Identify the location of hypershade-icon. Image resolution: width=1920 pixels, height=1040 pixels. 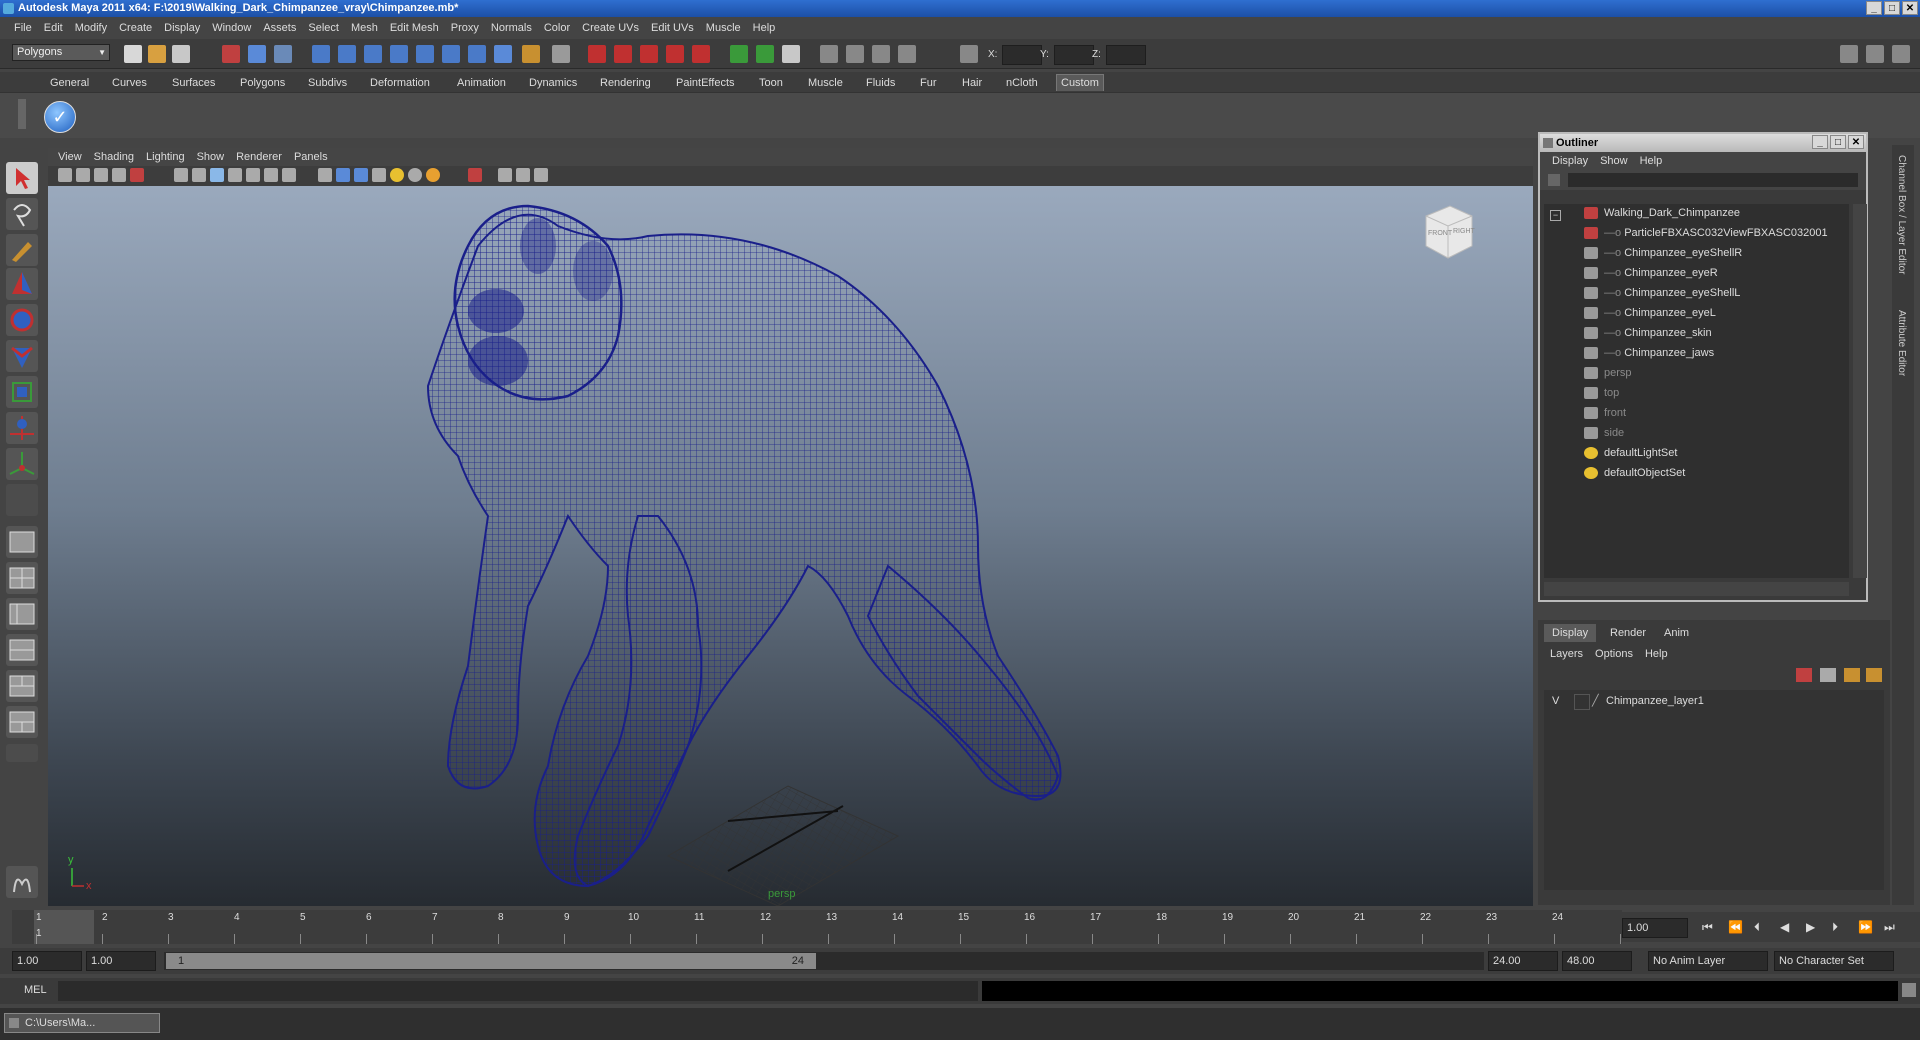
(675, 54).